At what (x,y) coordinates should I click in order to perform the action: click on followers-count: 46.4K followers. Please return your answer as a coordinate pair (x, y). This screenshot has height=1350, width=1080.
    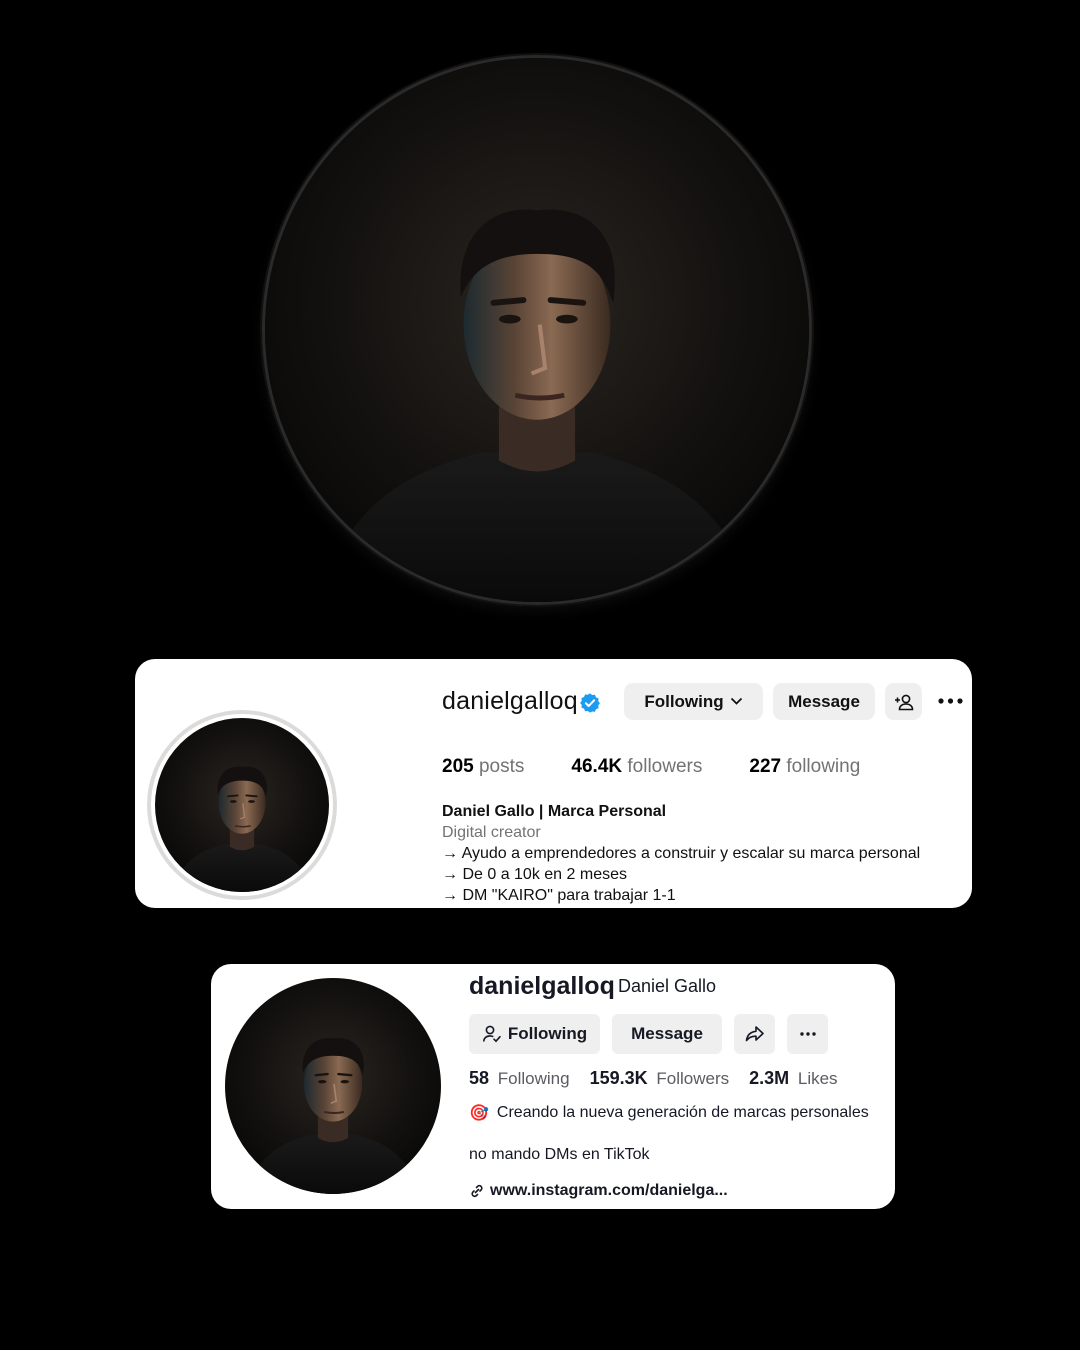
    Looking at the image, I should click on (636, 767).